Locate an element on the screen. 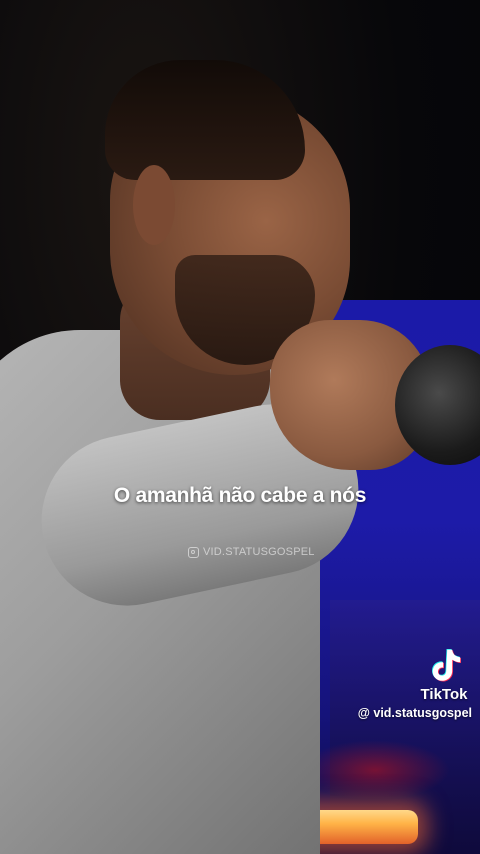 This screenshot has height=854, width=480. tiktok-handle: @ vid.statusgospel is located at coordinates (415, 713).